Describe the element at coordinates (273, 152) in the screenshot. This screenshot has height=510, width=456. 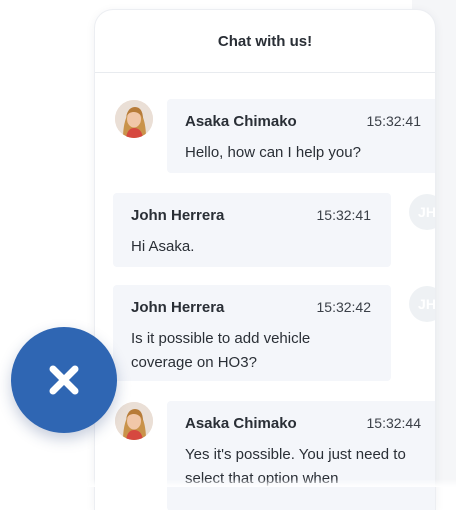
I see `message-text: Hello, how can I help you?` at that location.